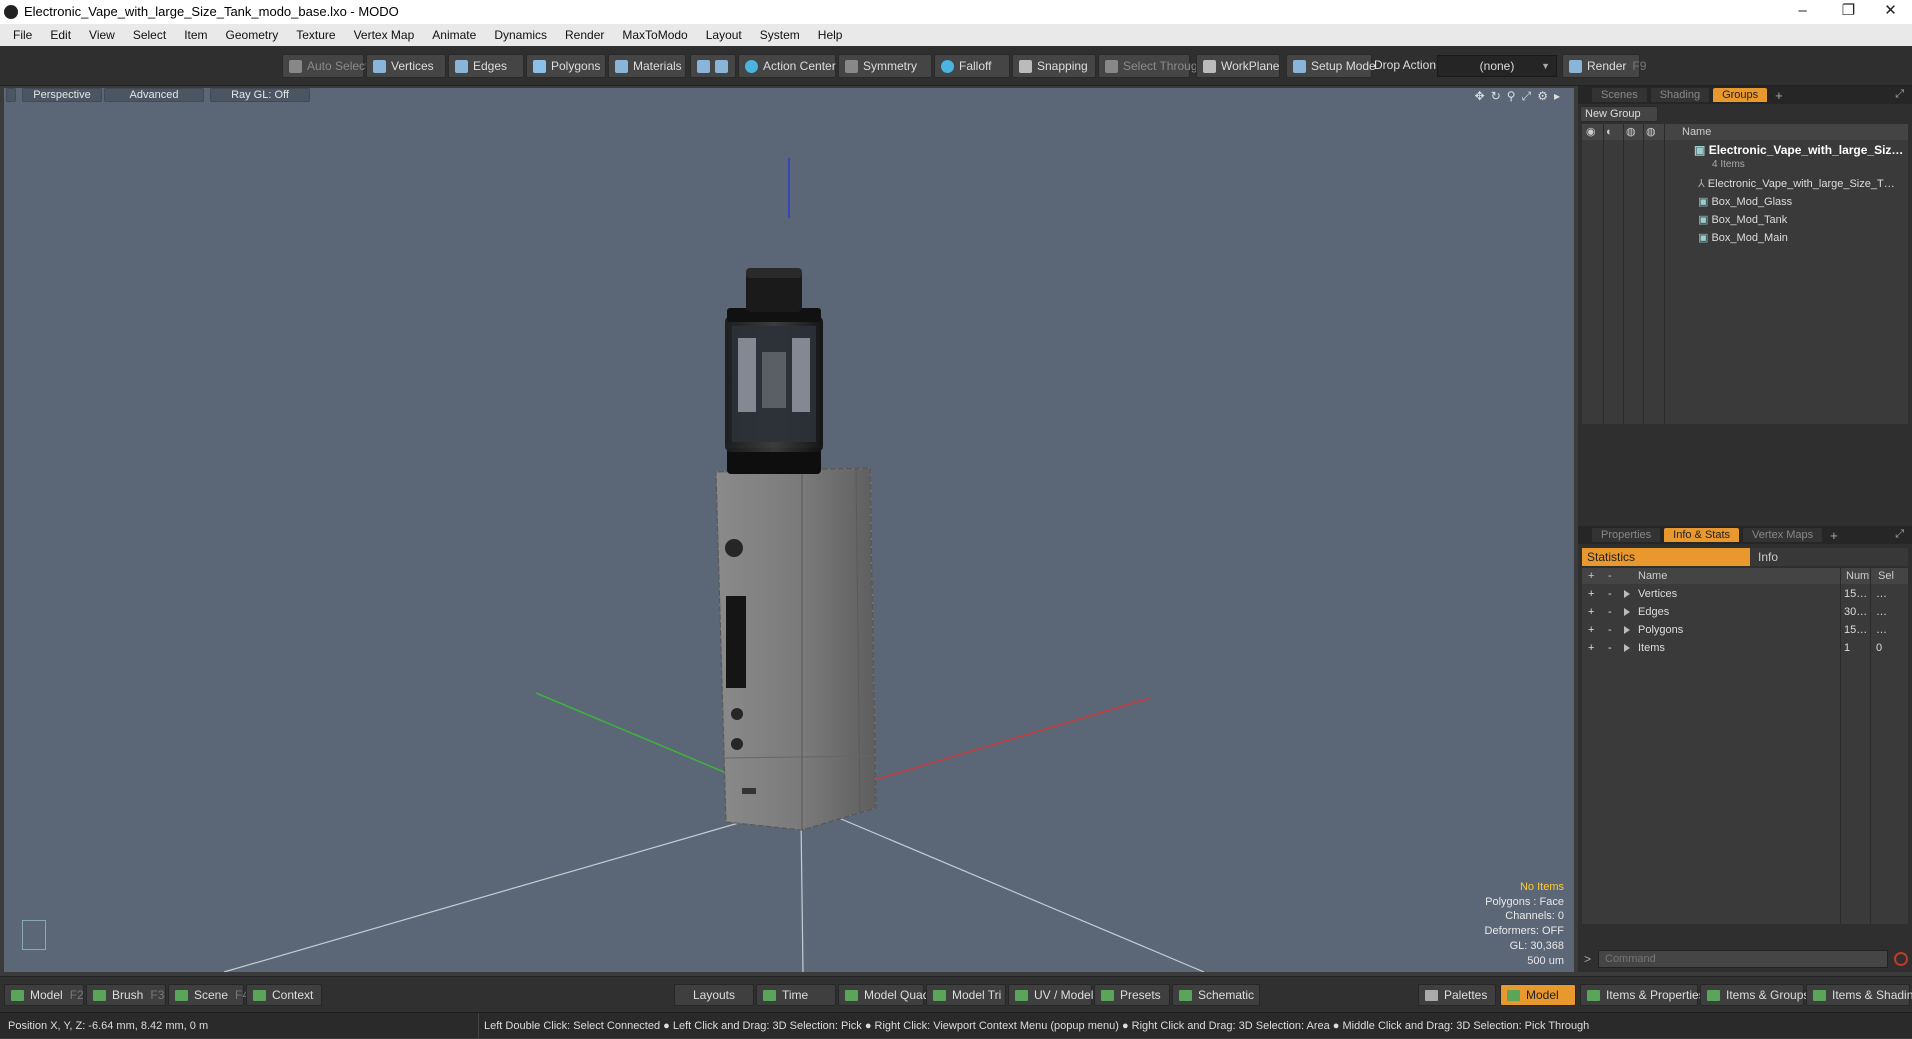 Image resolution: width=1912 pixels, height=1039 pixels. What do you see at coordinates (1680, 95) in the screenshot?
I see `tab-shading: Shading` at bounding box center [1680, 95].